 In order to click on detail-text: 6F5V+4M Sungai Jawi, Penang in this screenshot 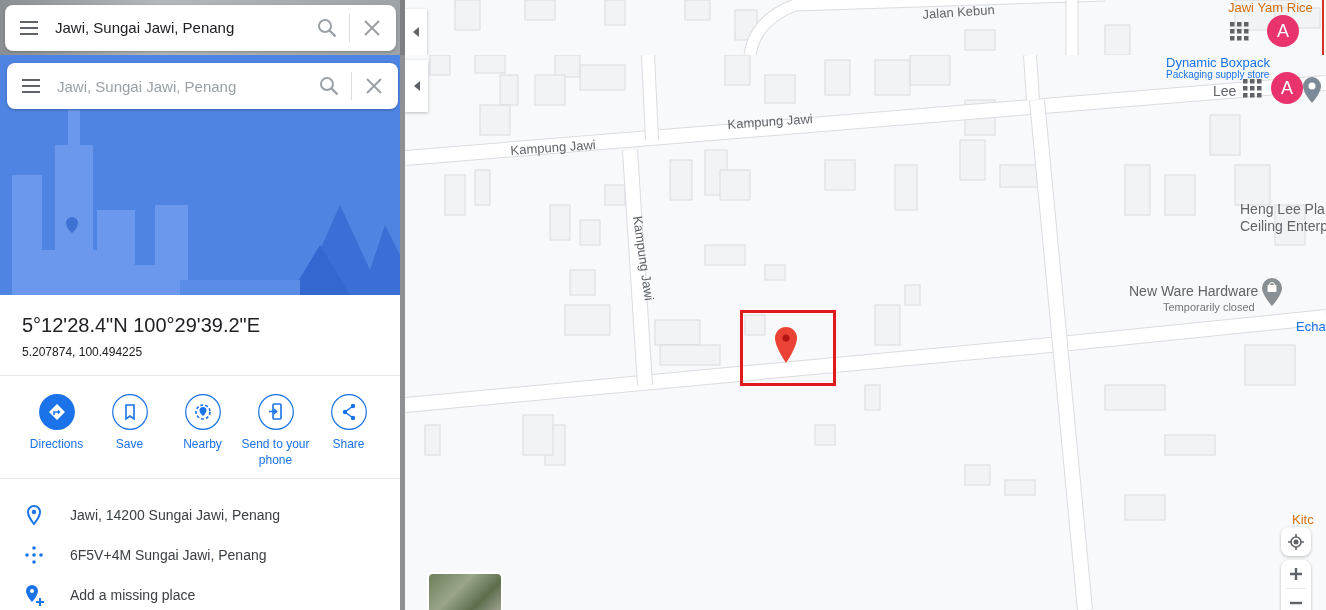, I will do `click(168, 555)`.